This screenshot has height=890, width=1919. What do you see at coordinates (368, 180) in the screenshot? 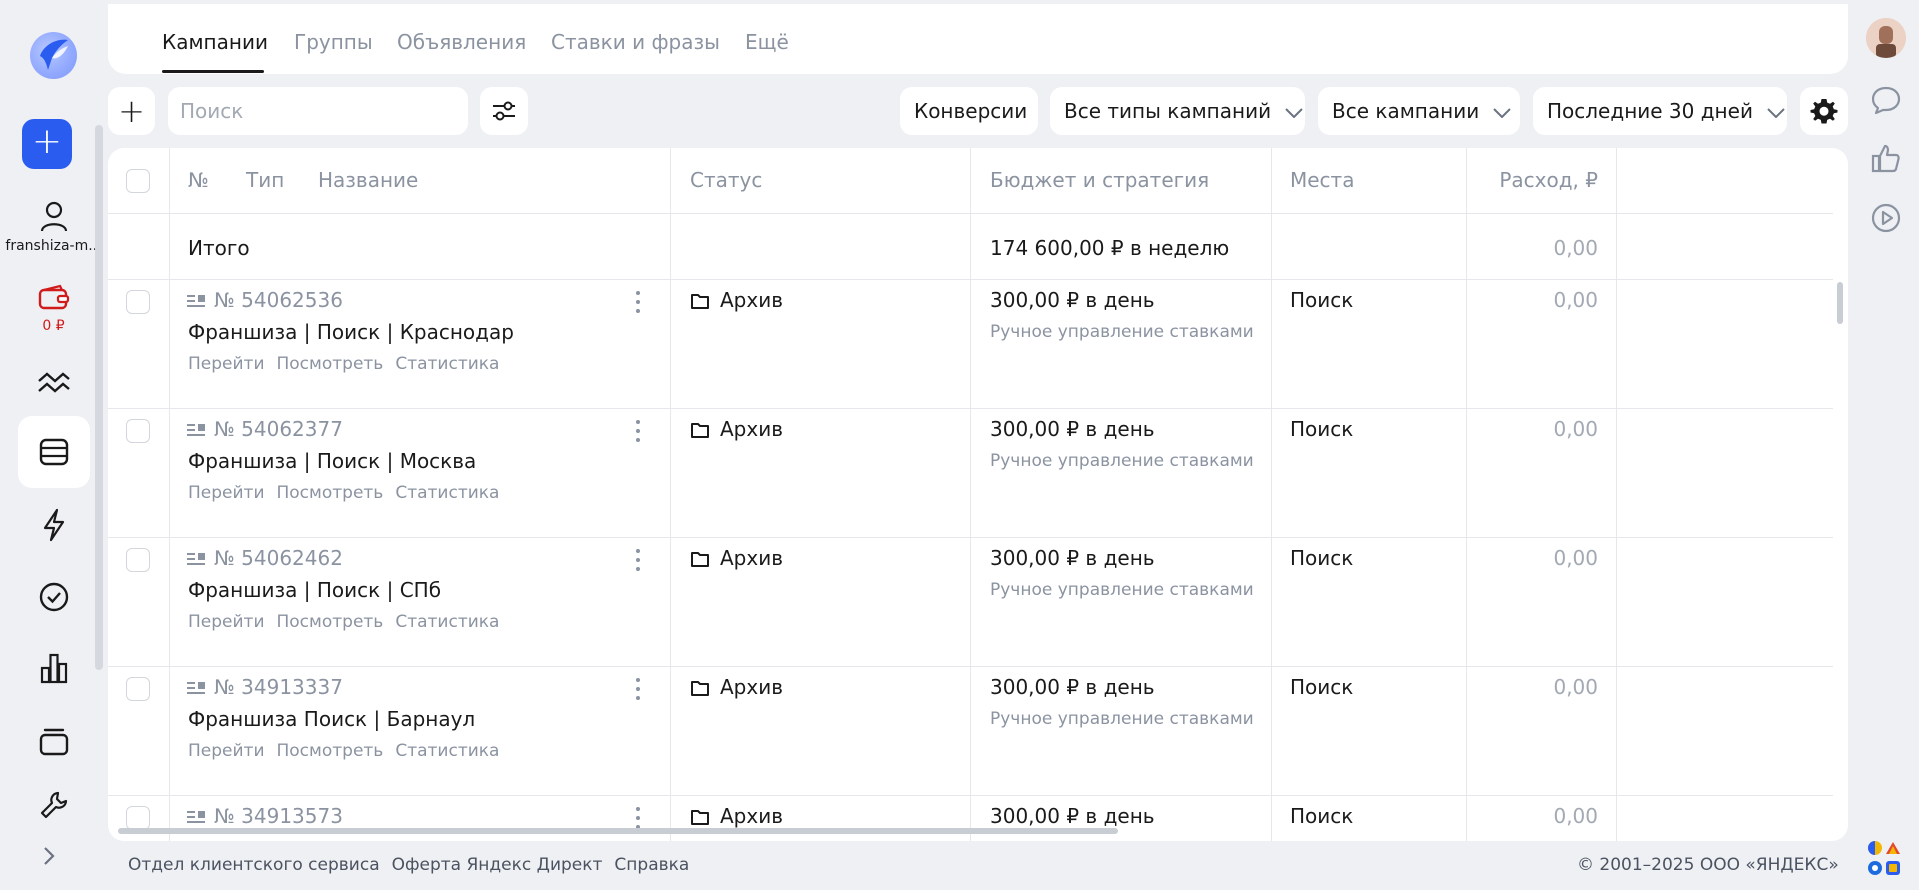
I see `header-name: Название` at bounding box center [368, 180].